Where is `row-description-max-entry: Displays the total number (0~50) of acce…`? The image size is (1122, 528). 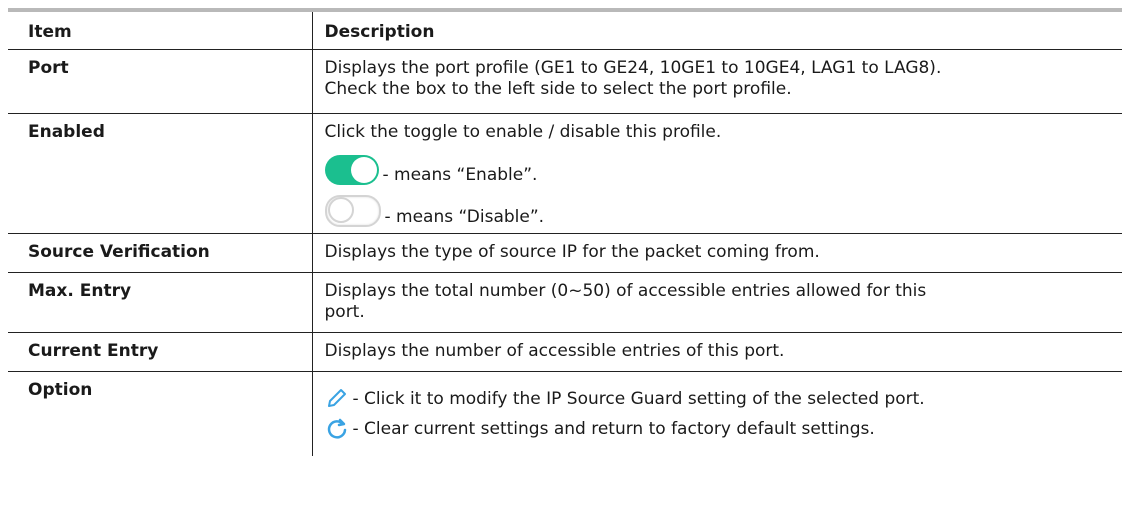 row-description-max-entry: Displays the total number (0~50) of acce… is located at coordinates (716, 302).